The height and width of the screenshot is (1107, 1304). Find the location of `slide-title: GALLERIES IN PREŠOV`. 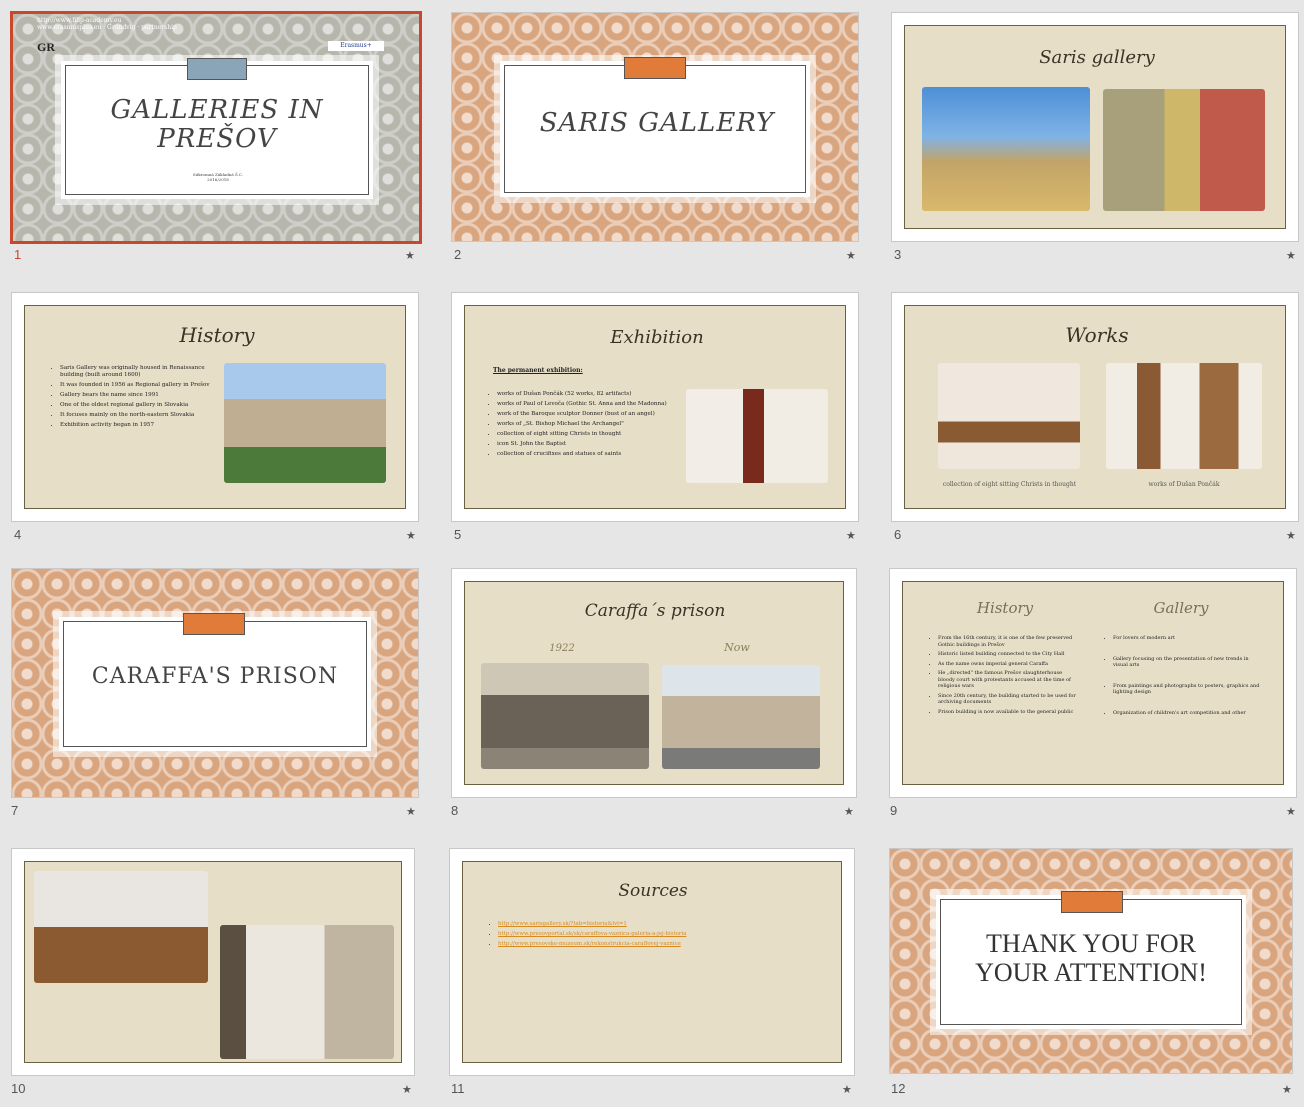

slide-title: GALLERIES IN PREŠOV is located at coordinates (217, 124).